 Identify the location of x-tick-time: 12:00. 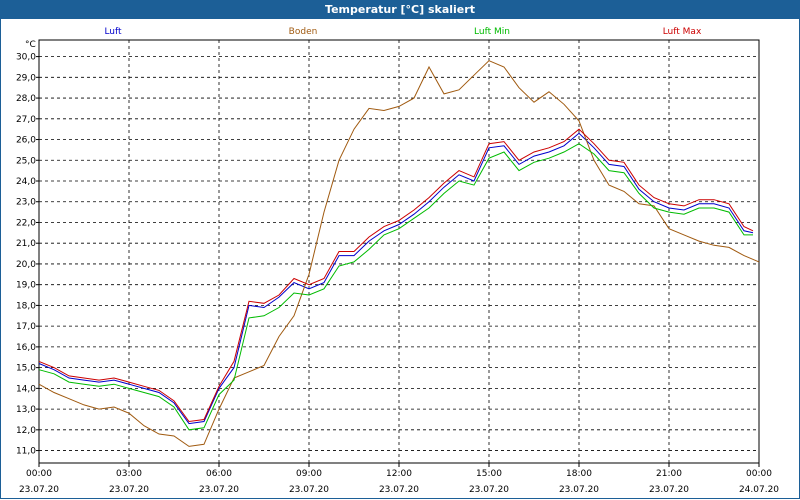
(399, 474).